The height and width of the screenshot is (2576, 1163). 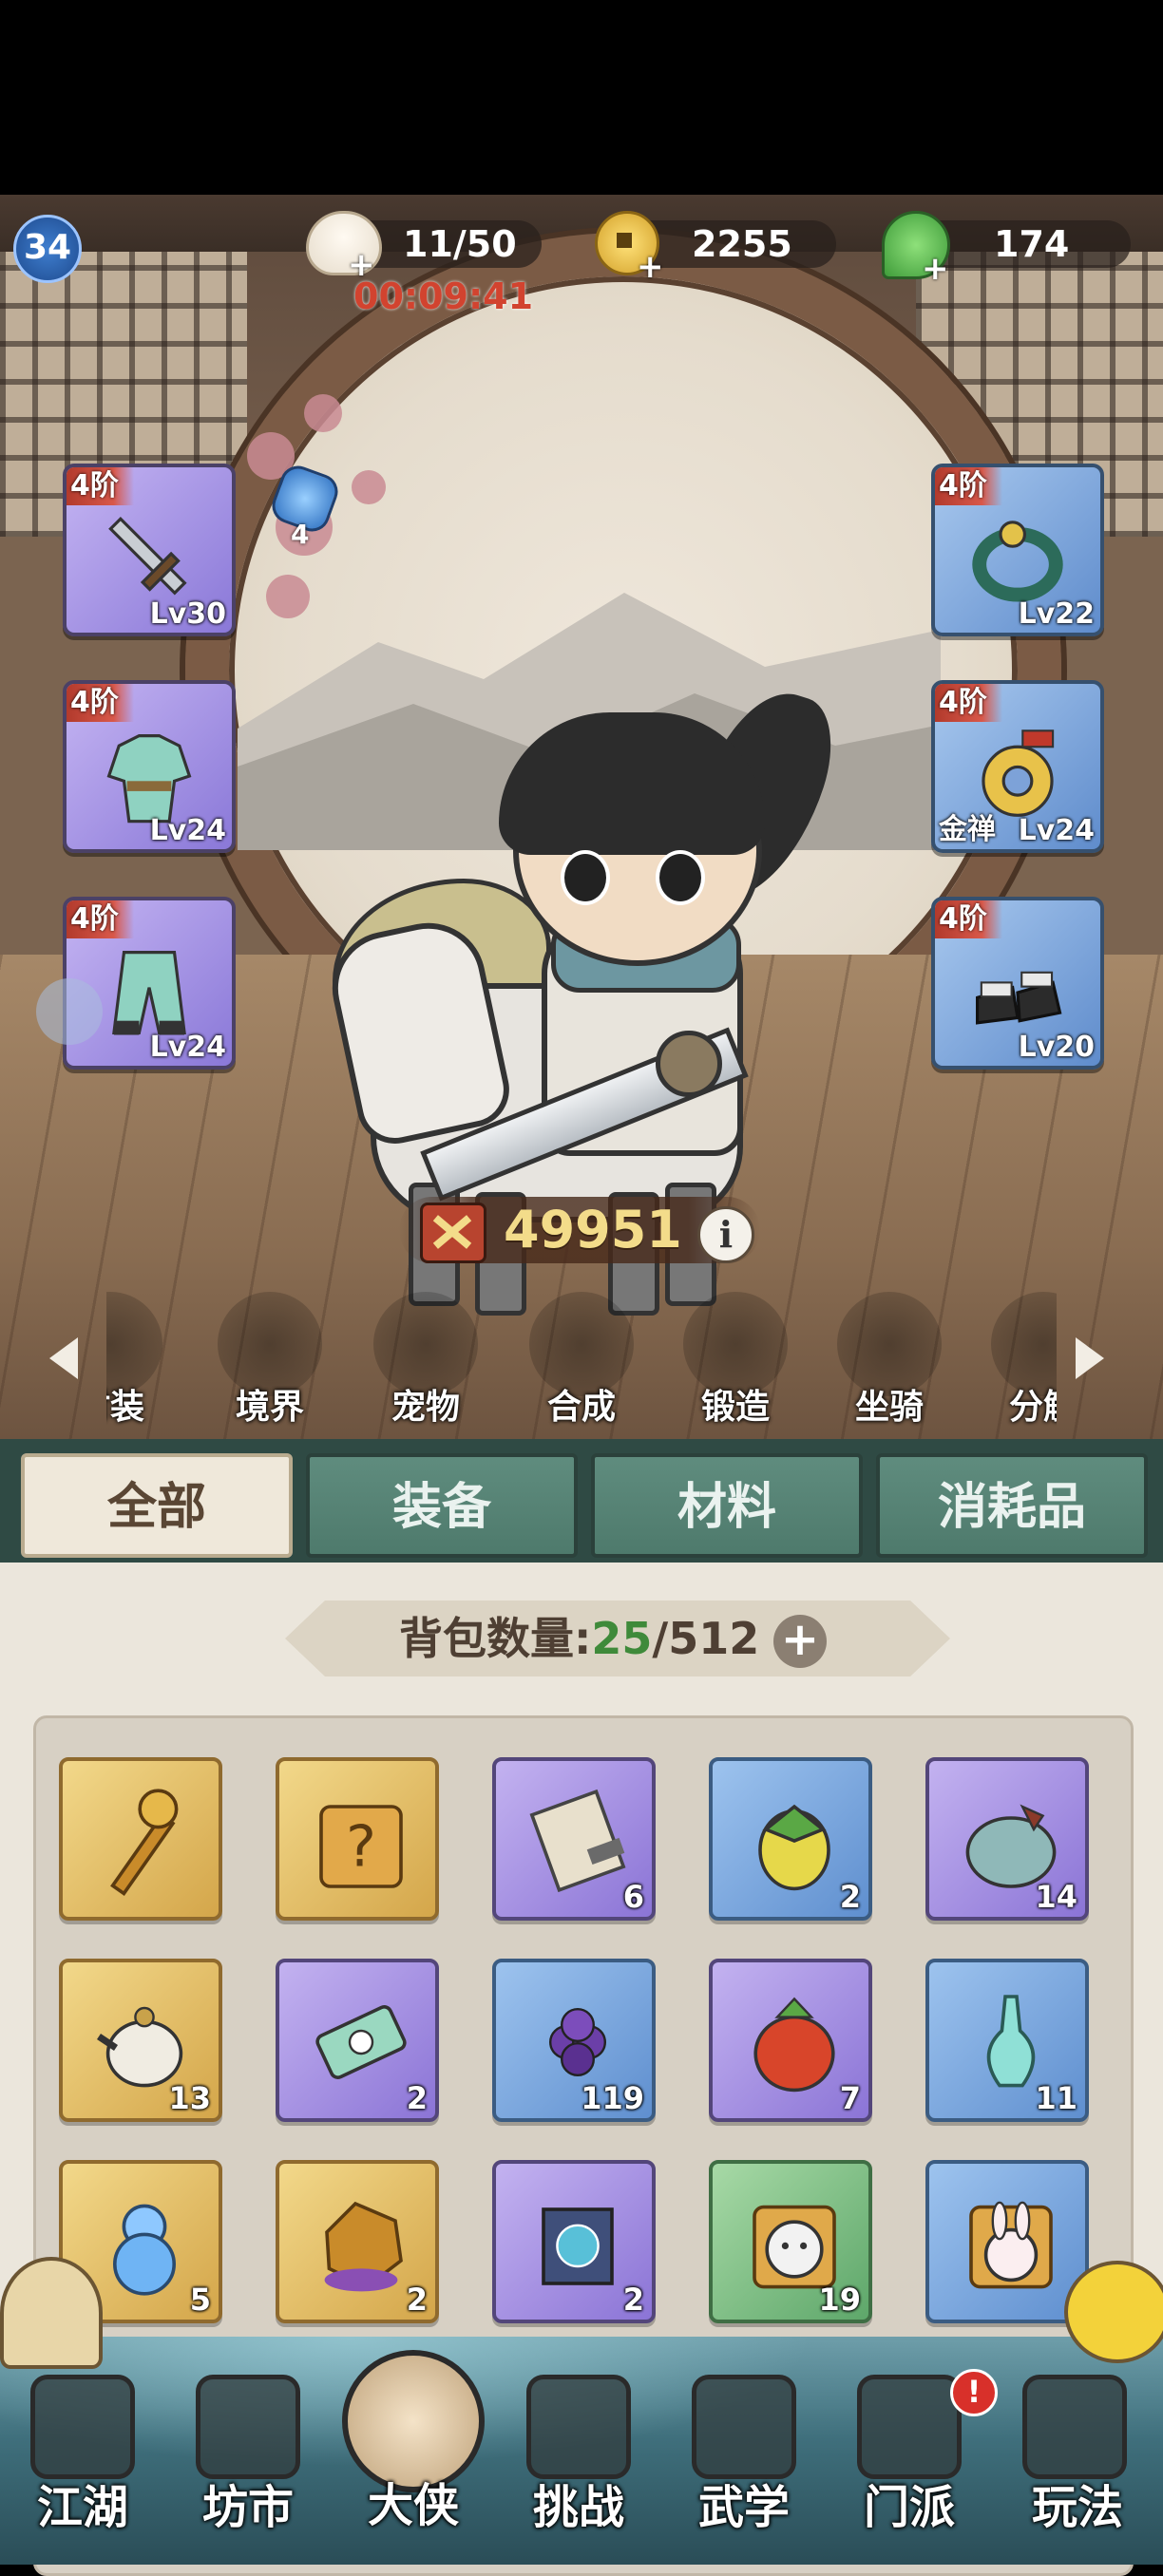 What do you see at coordinates (967, 829) in the screenshot?
I see `slot-item-name: 金禅` at bounding box center [967, 829].